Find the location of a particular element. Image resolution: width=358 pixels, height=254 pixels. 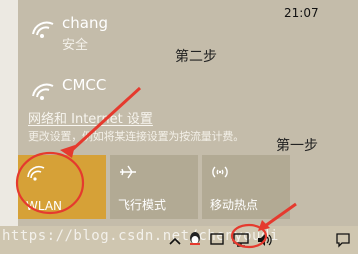

step1-label: 第一步 is located at coordinates (297, 146).